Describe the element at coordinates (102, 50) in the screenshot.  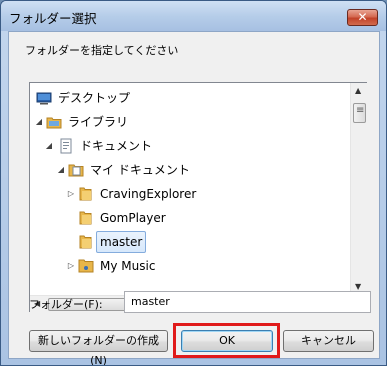
I see `instruction-text: フォルダーを指定してください` at that location.